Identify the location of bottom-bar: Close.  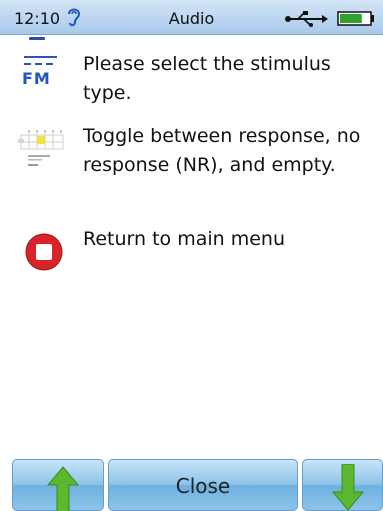
(191, 483).